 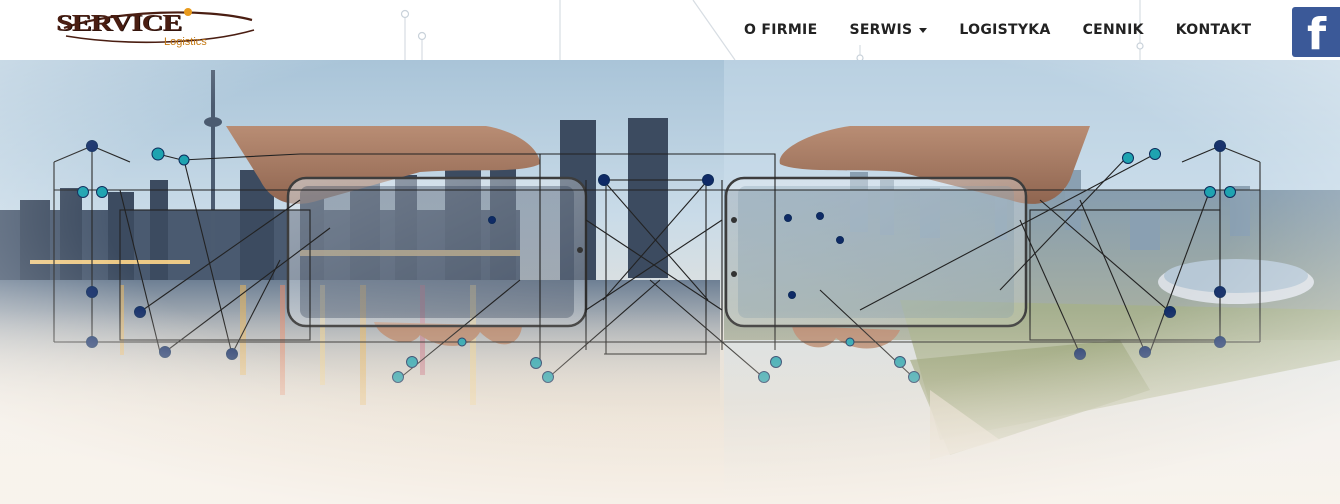 What do you see at coordinates (923, 30) in the screenshot?
I see `caret-down-icon` at bounding box center [923, 30].